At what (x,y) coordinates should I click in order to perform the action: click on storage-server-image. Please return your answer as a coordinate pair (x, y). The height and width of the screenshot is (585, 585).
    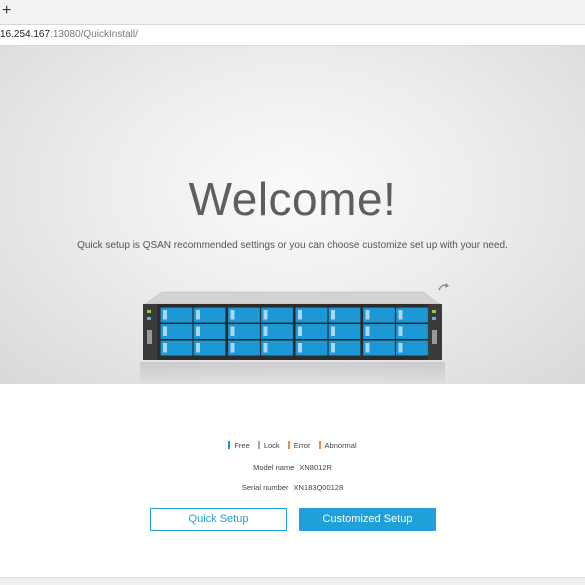
    Looking at the image, I should click on (292, 325).